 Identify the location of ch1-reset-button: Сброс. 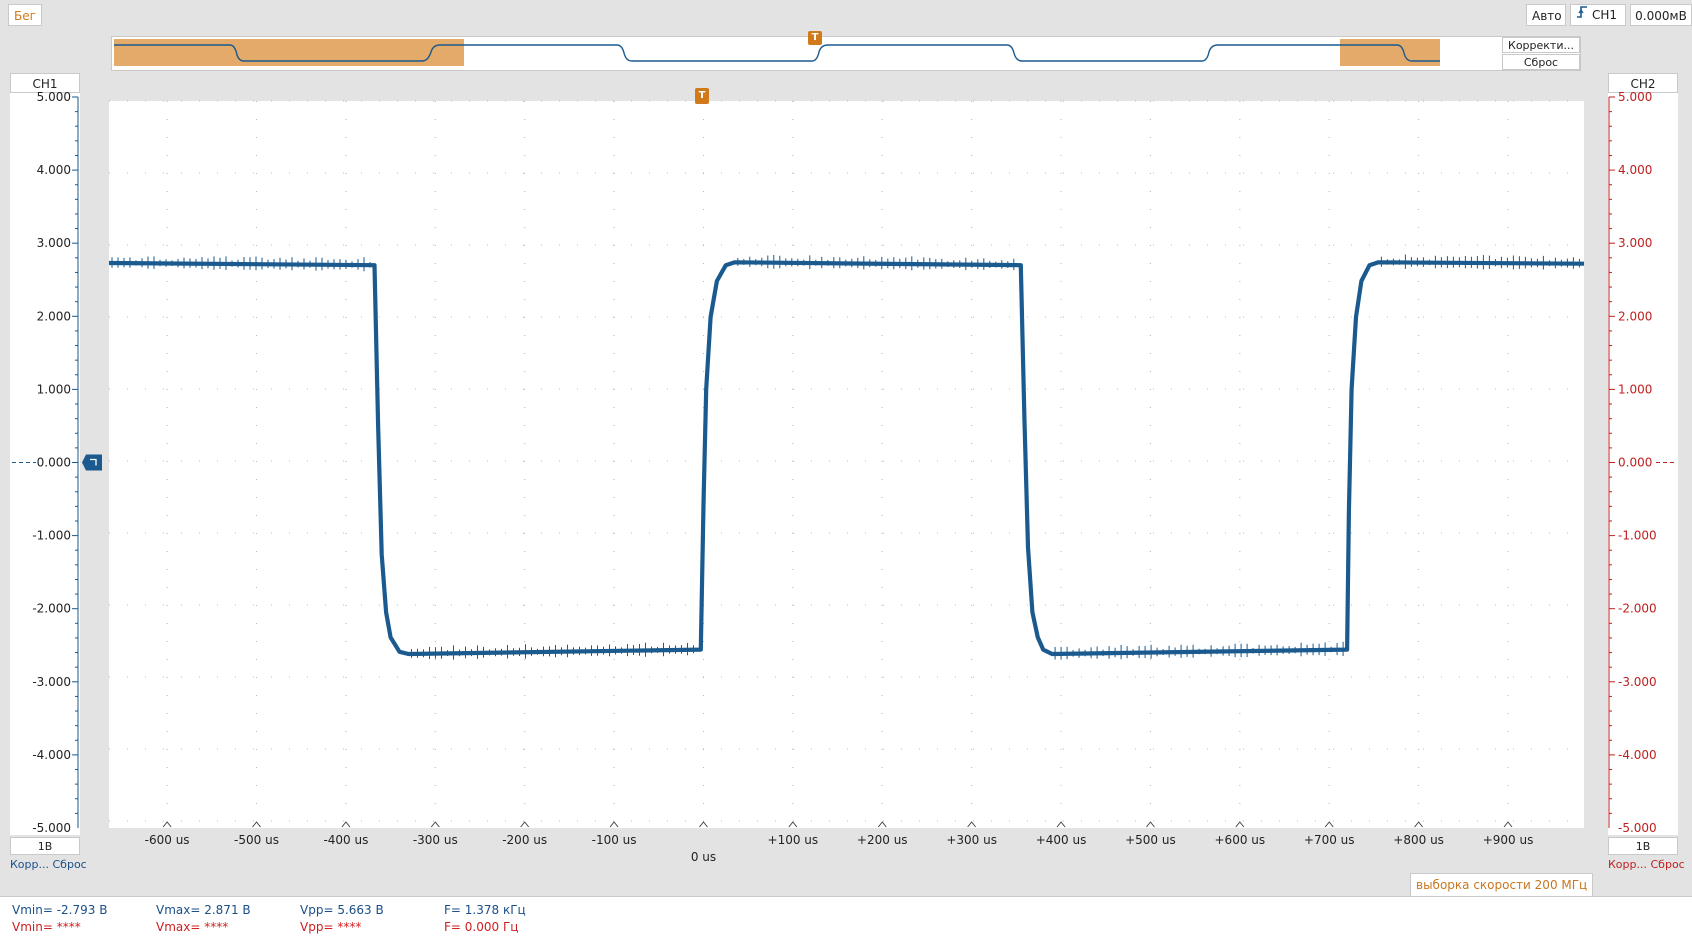
(70, 864).